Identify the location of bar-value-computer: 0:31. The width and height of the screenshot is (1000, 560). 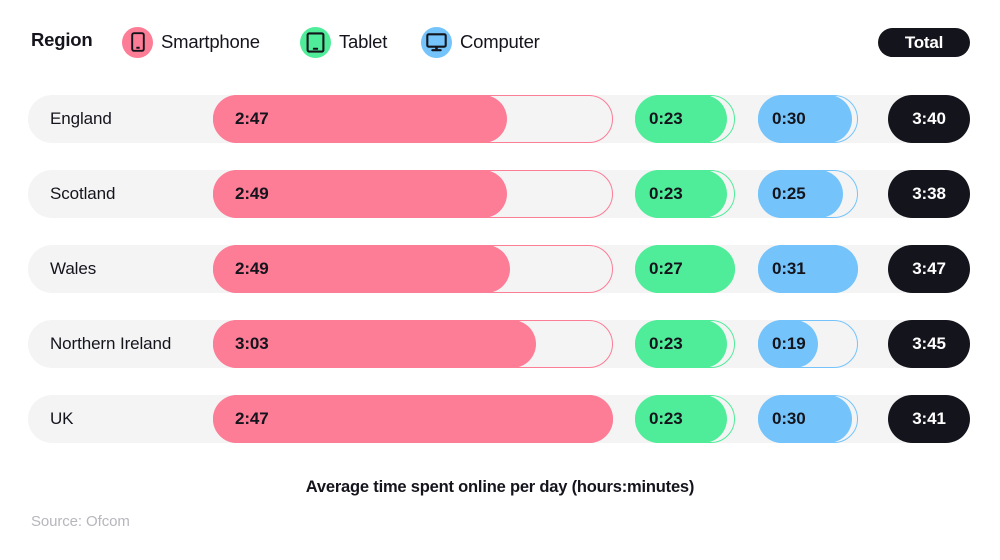
(789, 268).